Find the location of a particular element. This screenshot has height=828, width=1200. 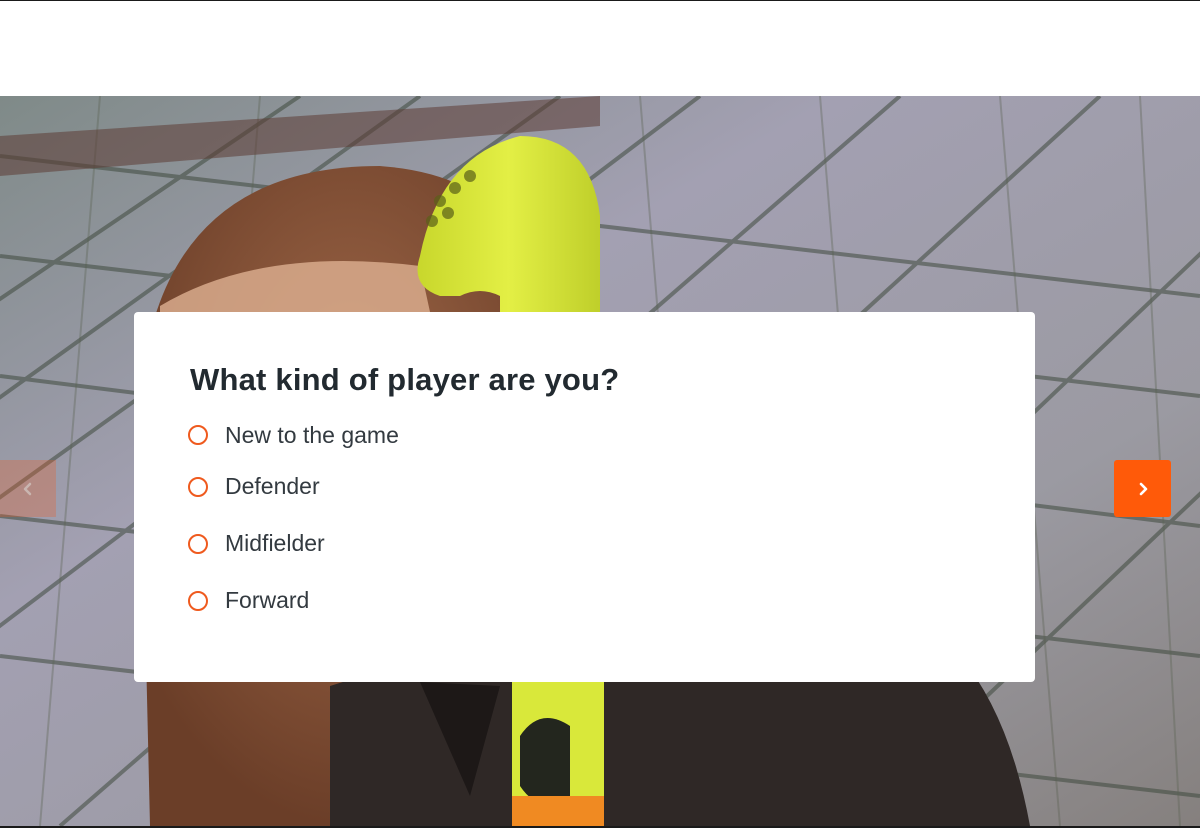

option-label: Defender is located at coordinates (272, 486).